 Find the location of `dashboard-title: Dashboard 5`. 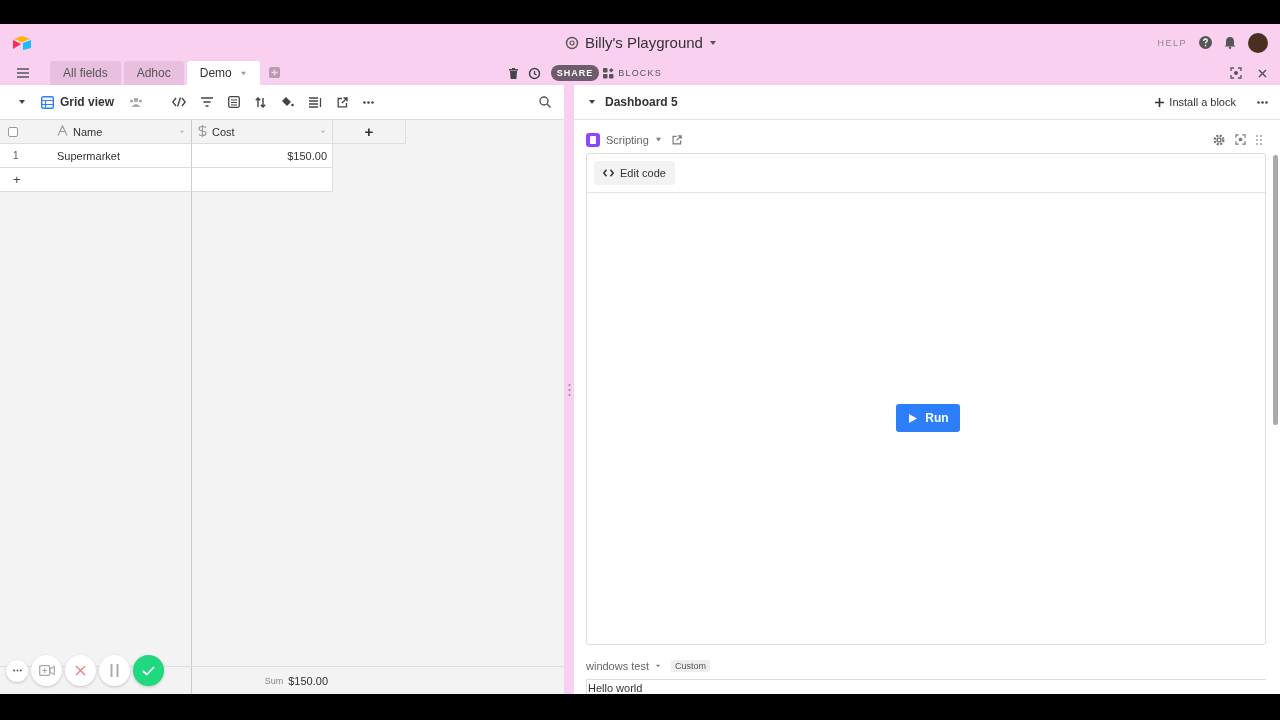

dashboard-title: Dashboard 5 is located at coordinates (641, 102).